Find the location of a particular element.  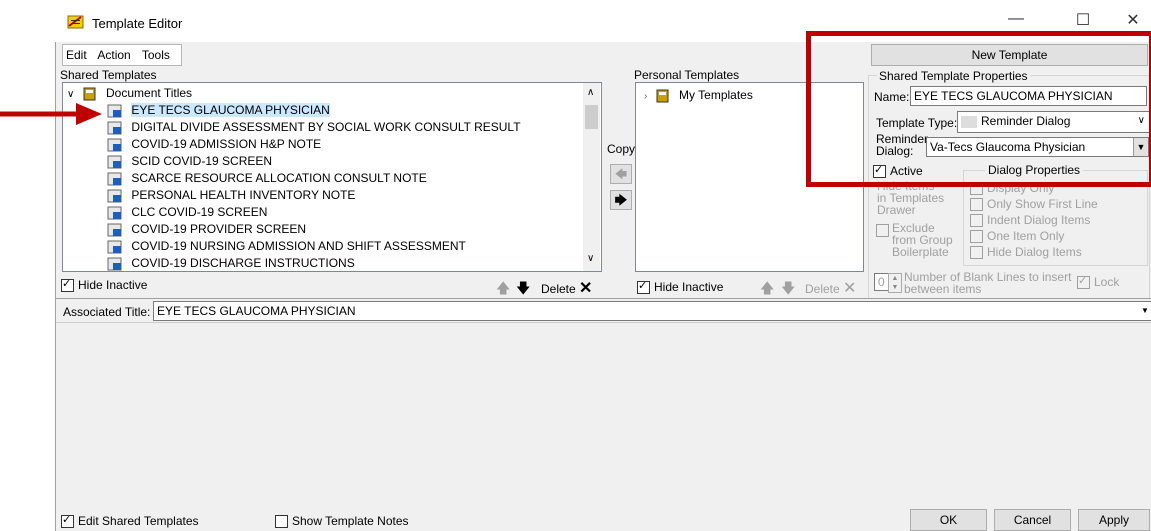

dropdown-arrow-icon: ▼ is located at coordinates (1146, 311).